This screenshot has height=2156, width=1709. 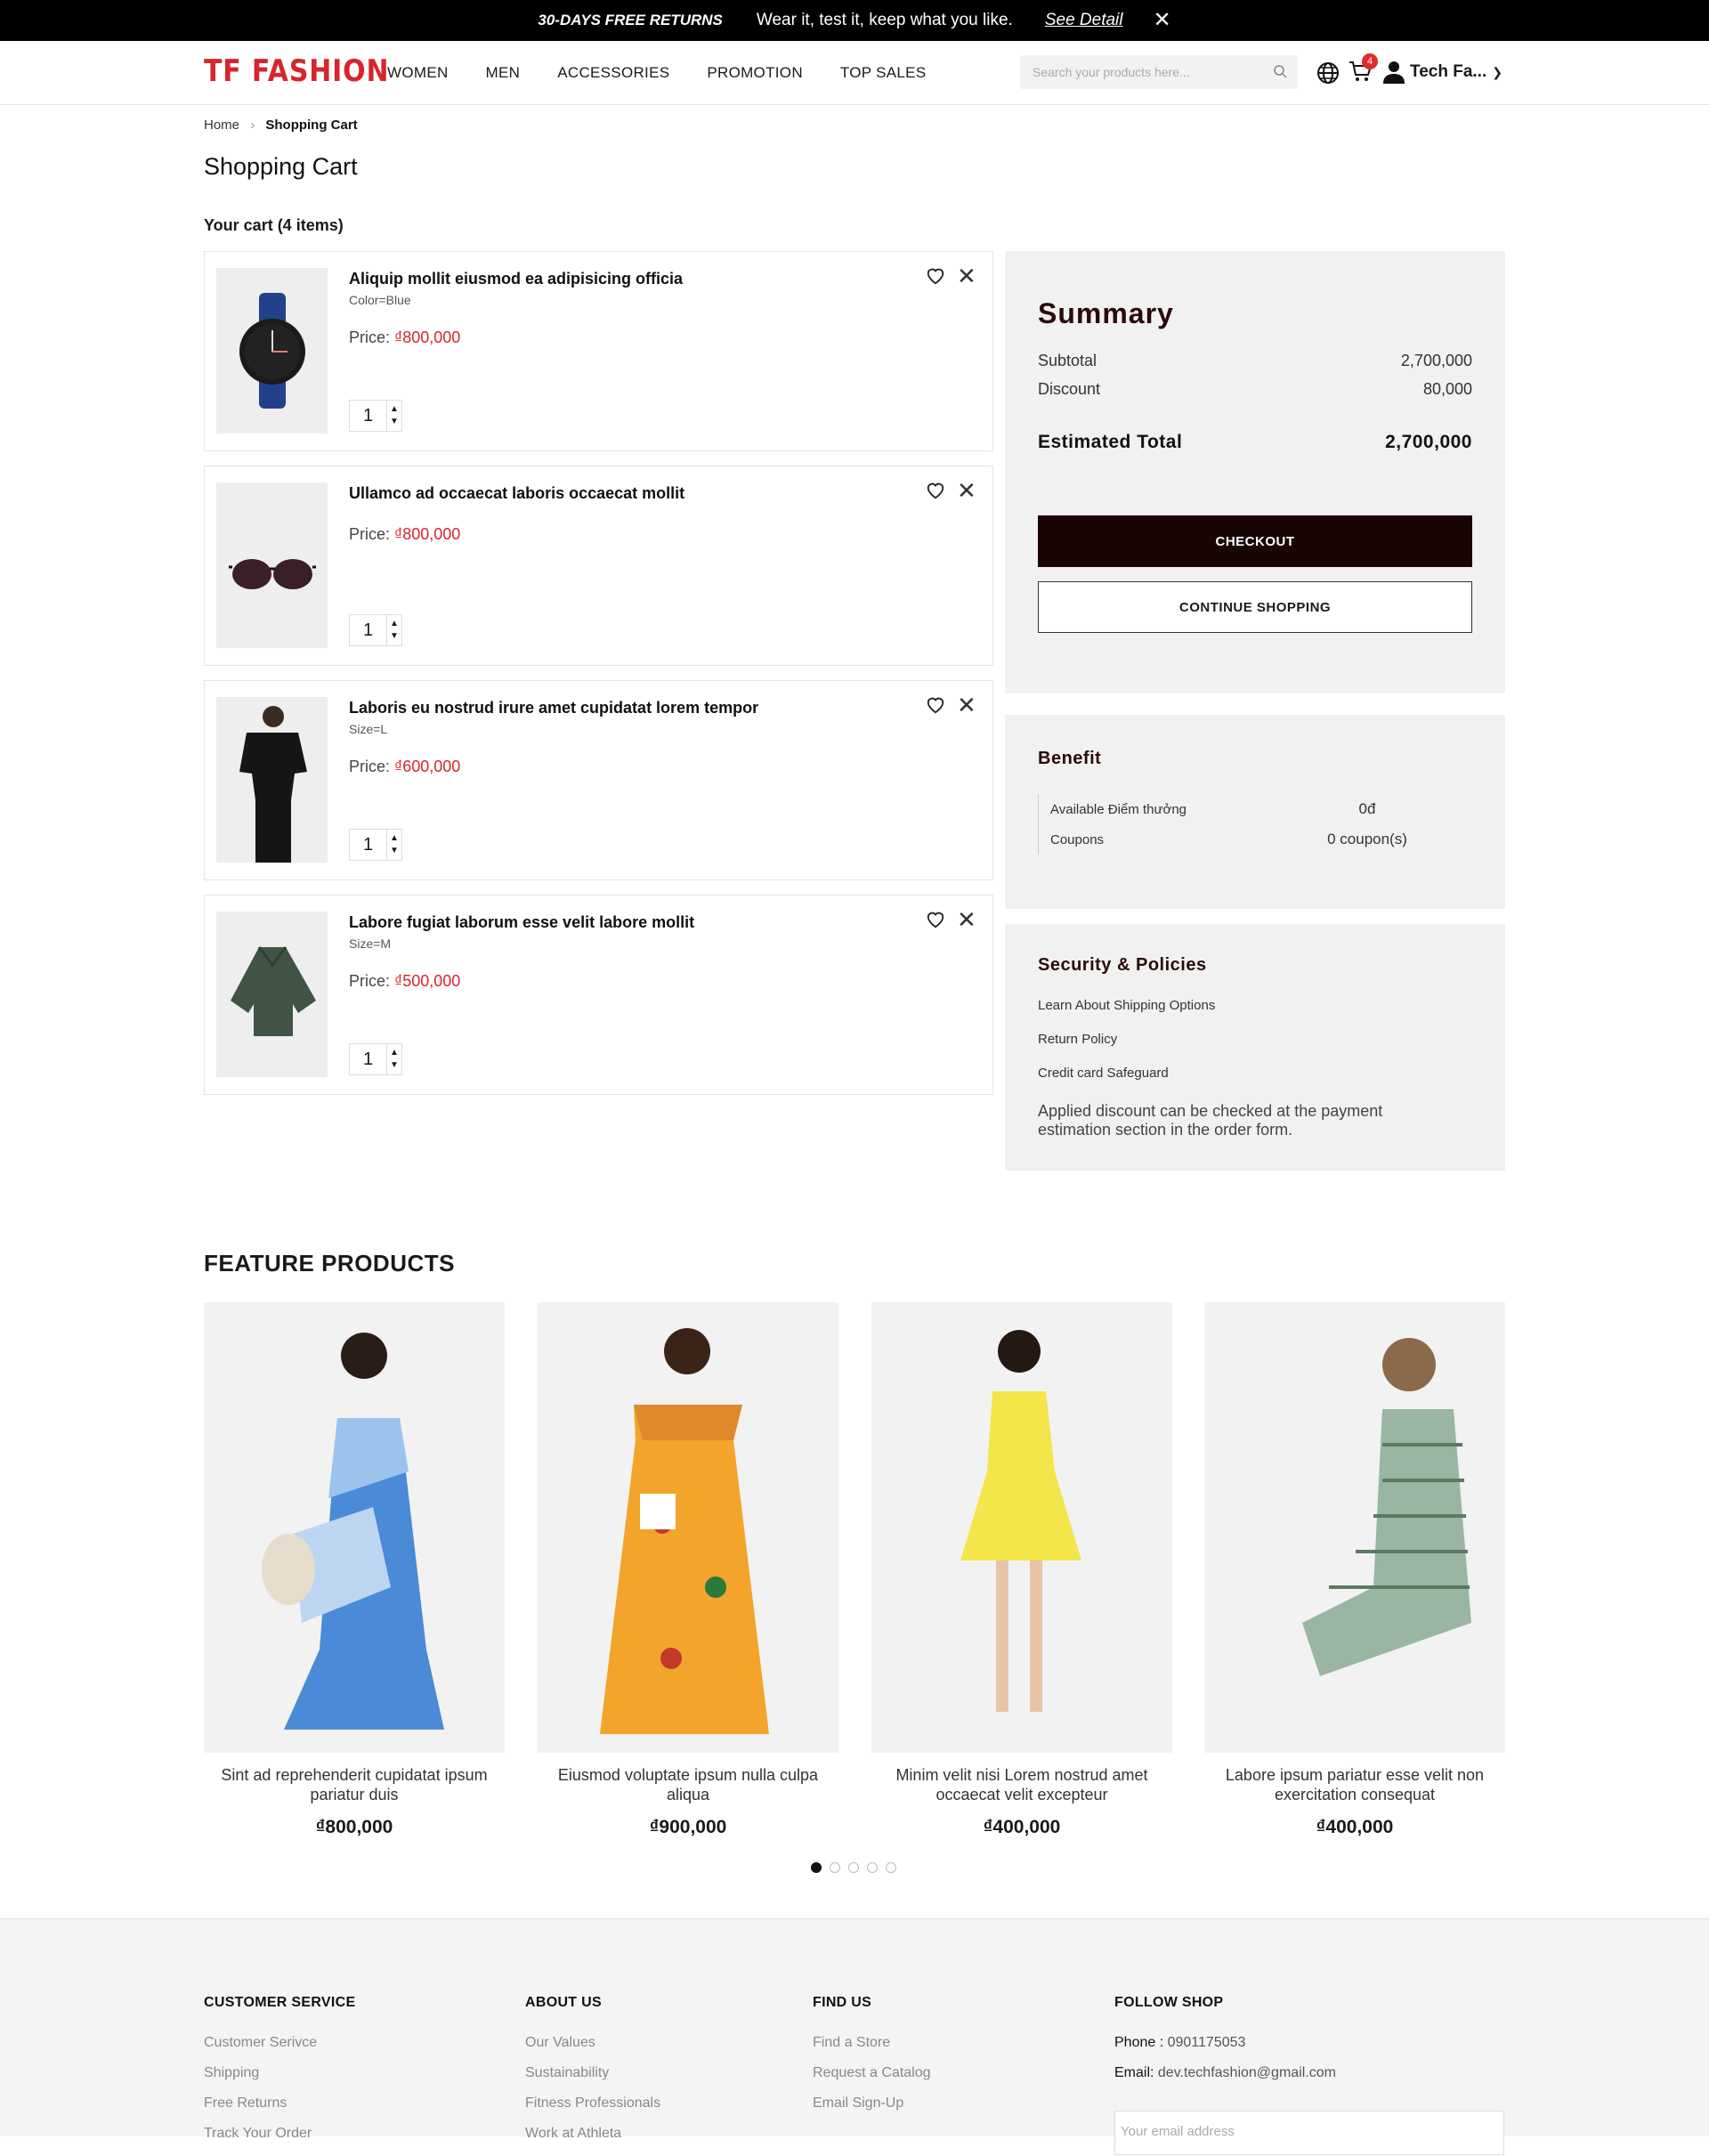 What do you see at coordinates (1084, 20) in the screenshot?
I see `see-detail-link: See Detail` at bounding box center [1084, 20].